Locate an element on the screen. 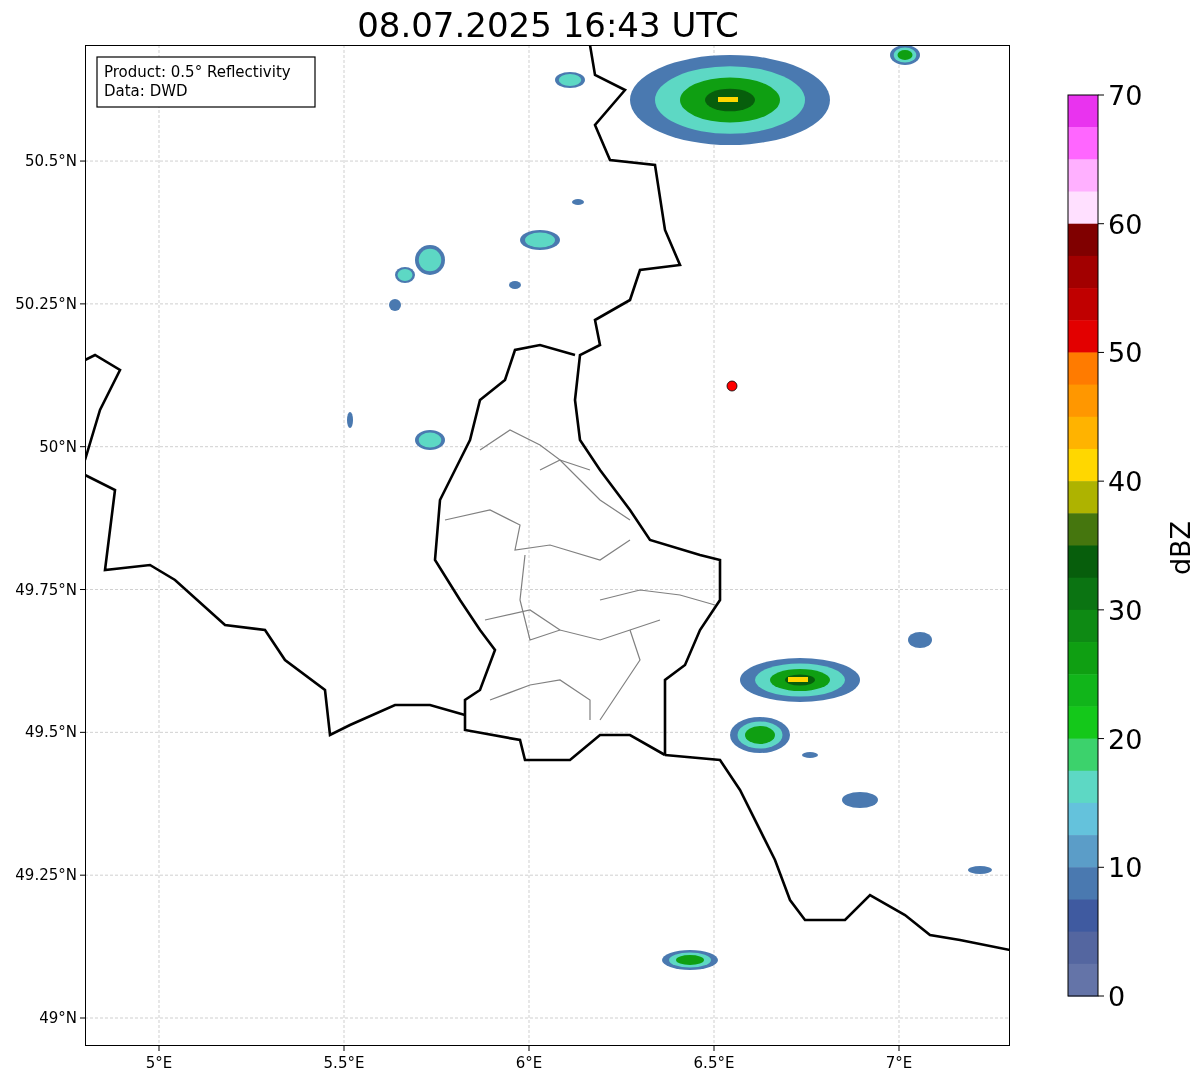 This screenshot has height=1081, width=1202. colorbar-tick-label: 50 is located at coordinates (1125, 353).